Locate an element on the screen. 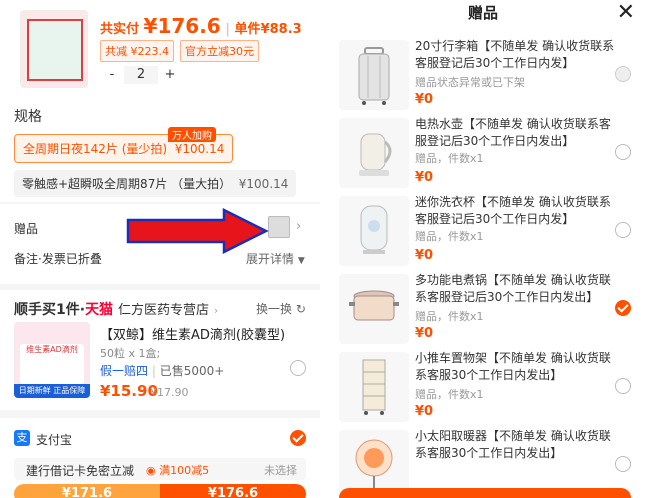  unit-label: 单件 is located at coordinates (247, 29).